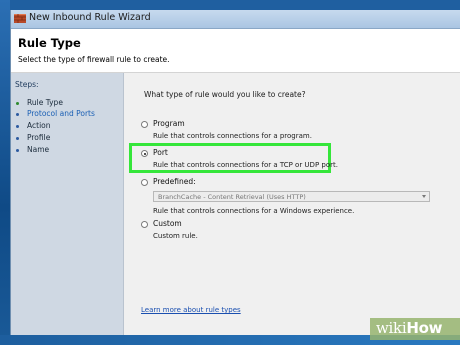 Image resolution: width=460 pixels, height=345 pixels. I want to click on step-profile: Profile, so click(33, 137).